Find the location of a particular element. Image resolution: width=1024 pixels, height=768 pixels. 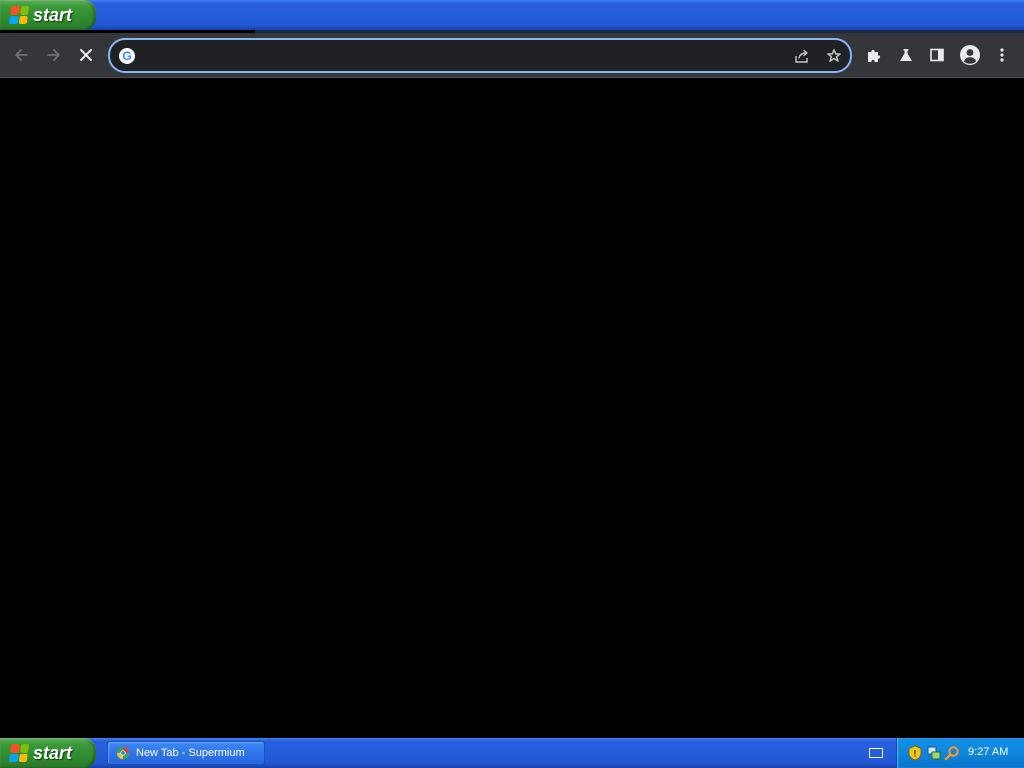

system-tray: ! 9:27 AM is located at coordinates (960, 753).